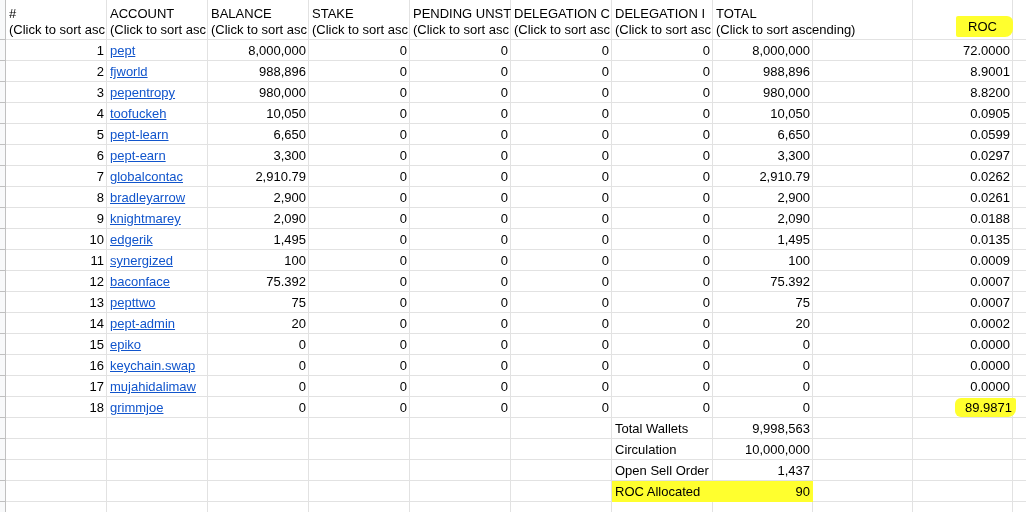 The height and width of the screenshot is (512, 1026). I want to click on account-link: toofuckeh, so click(138, 113).